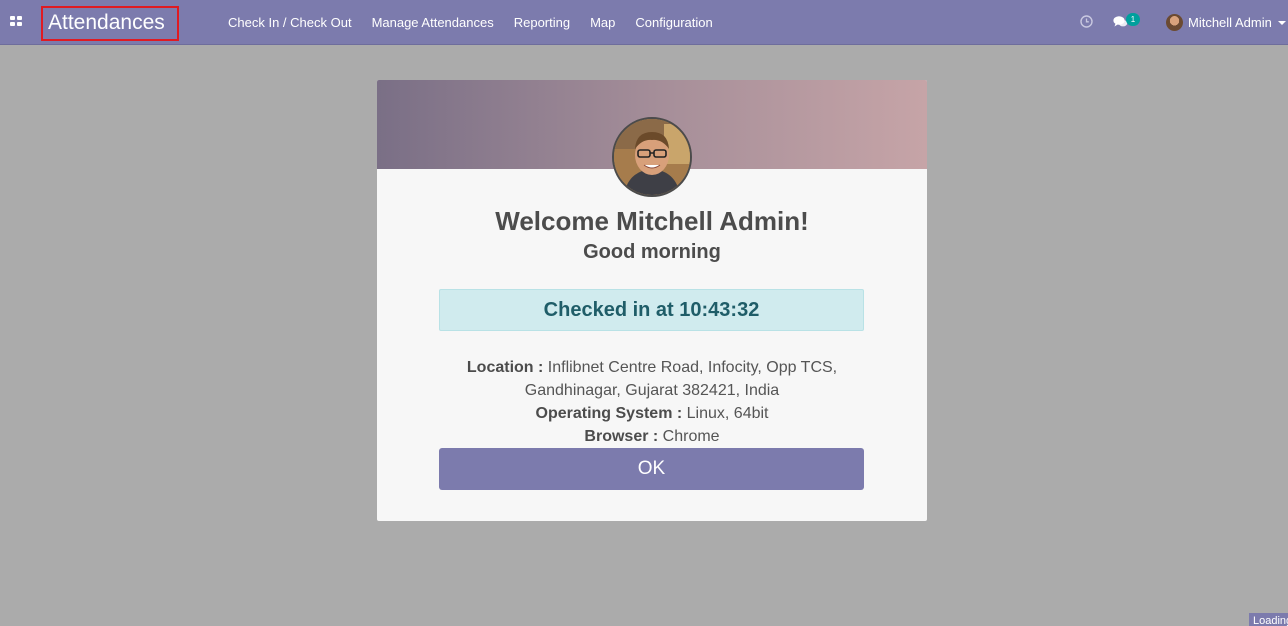  I want to click on browser-line: Browser : Chrome, so click(652, 436).